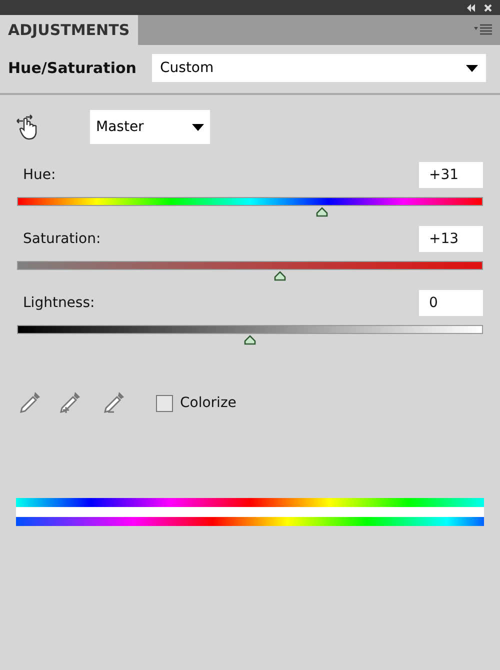  Describe the element at coordinates (164, 403) in the screenshot. I see `colorize-checkbox` at that location.